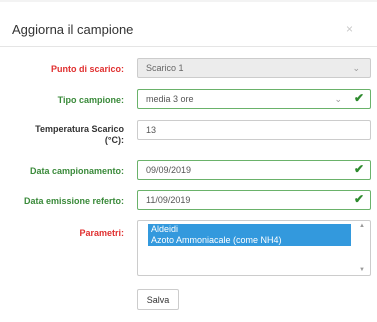 The height and width of the screenshot is (322, 377). What do you see at coordinates (151, 130) in the screenshot?
I see `temperatura-value: 13` at bounding box center [151, 130].